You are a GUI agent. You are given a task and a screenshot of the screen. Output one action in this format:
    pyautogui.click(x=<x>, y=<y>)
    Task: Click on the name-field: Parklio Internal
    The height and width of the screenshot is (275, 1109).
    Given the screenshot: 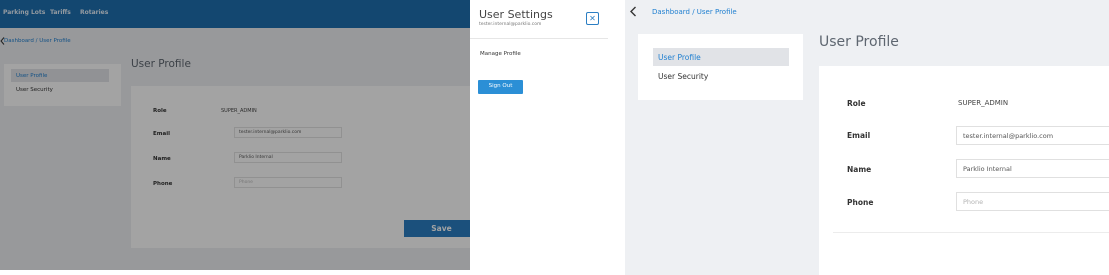 What is the action you would take?
    pyautogui.click(x=1032, y=168)
    